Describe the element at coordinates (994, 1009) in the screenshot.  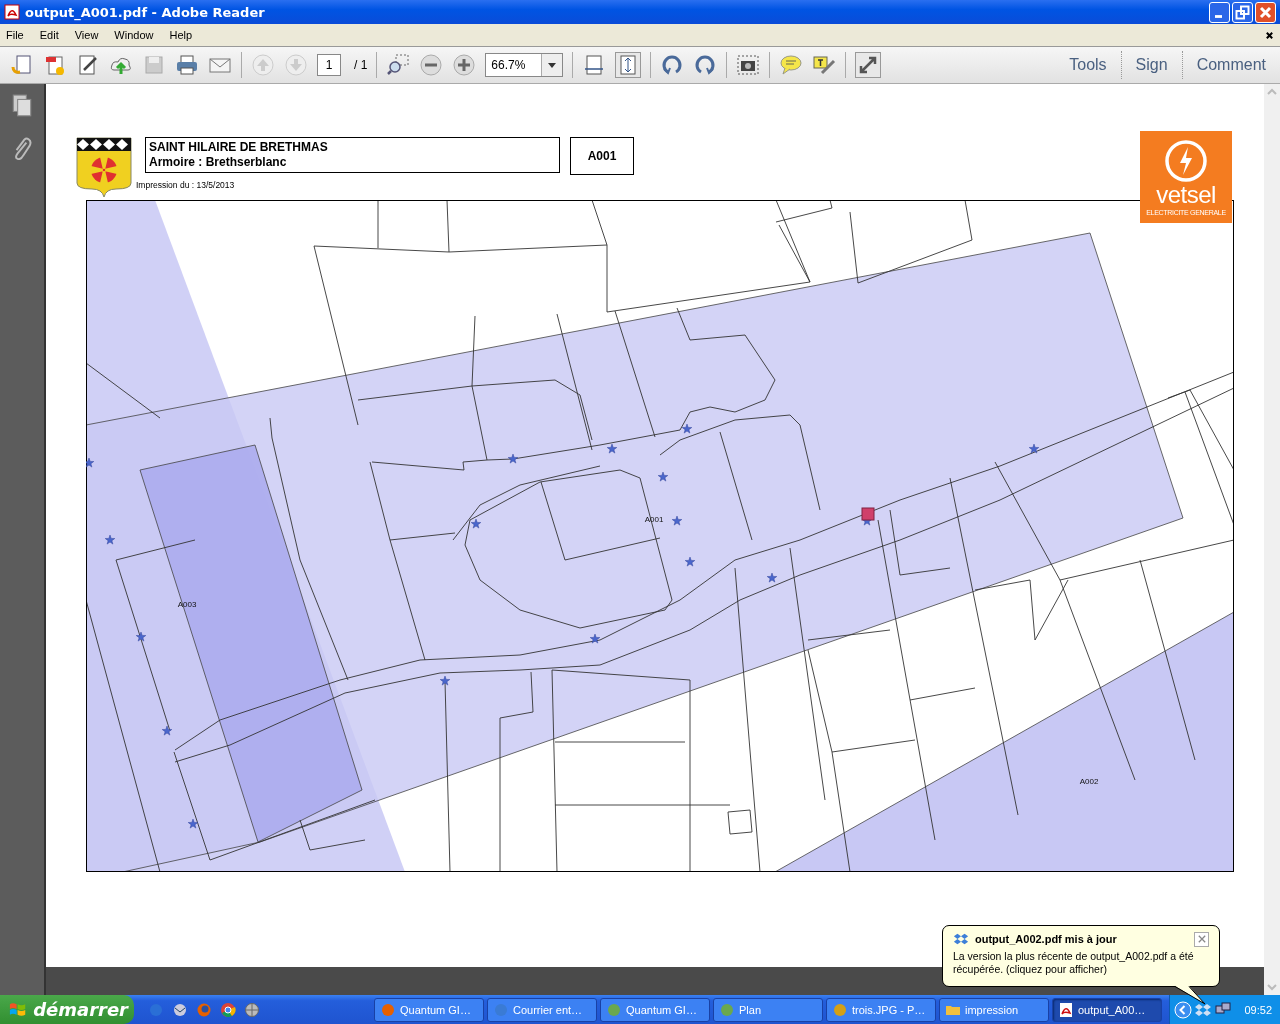
I see `taskbar-button: impression` at that location.